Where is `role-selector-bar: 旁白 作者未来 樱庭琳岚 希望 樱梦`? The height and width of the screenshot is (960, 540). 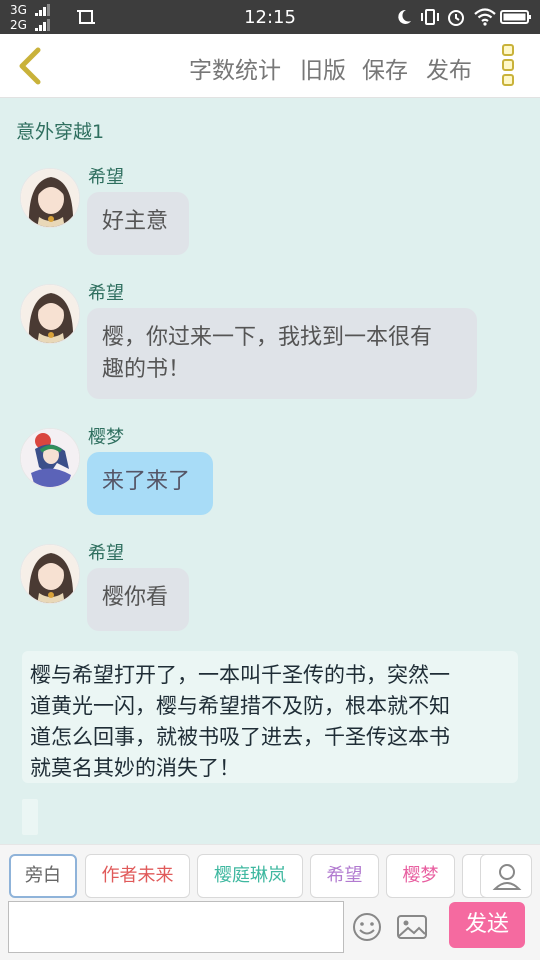
role-selector-bar: 旁白 作者未来 樱庭琳岚 希望 樱梦 is located at coordinates (270, 873).